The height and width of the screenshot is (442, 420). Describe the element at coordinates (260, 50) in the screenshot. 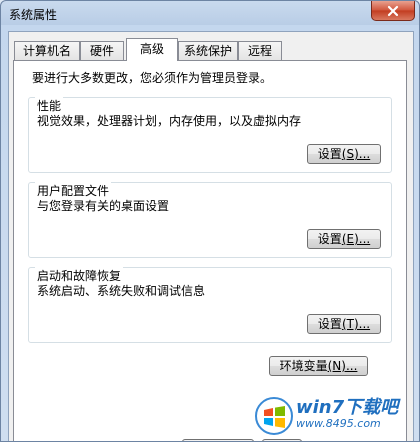

I see `tab-remote: 远程` at that location.